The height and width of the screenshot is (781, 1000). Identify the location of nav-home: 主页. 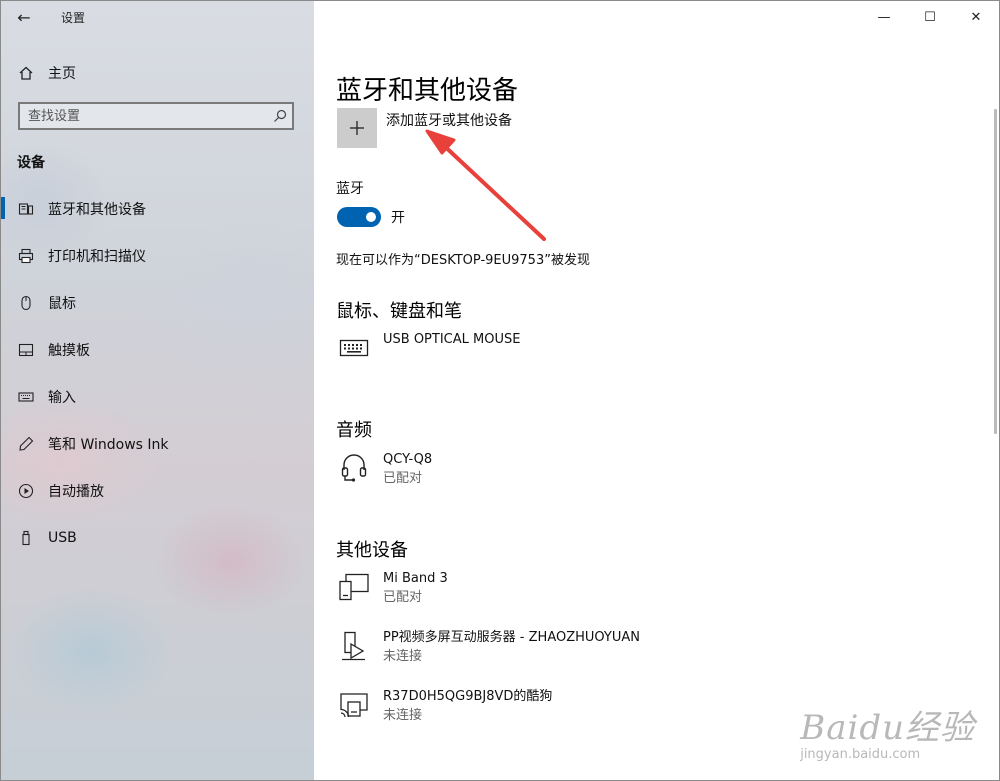
(157, 73).